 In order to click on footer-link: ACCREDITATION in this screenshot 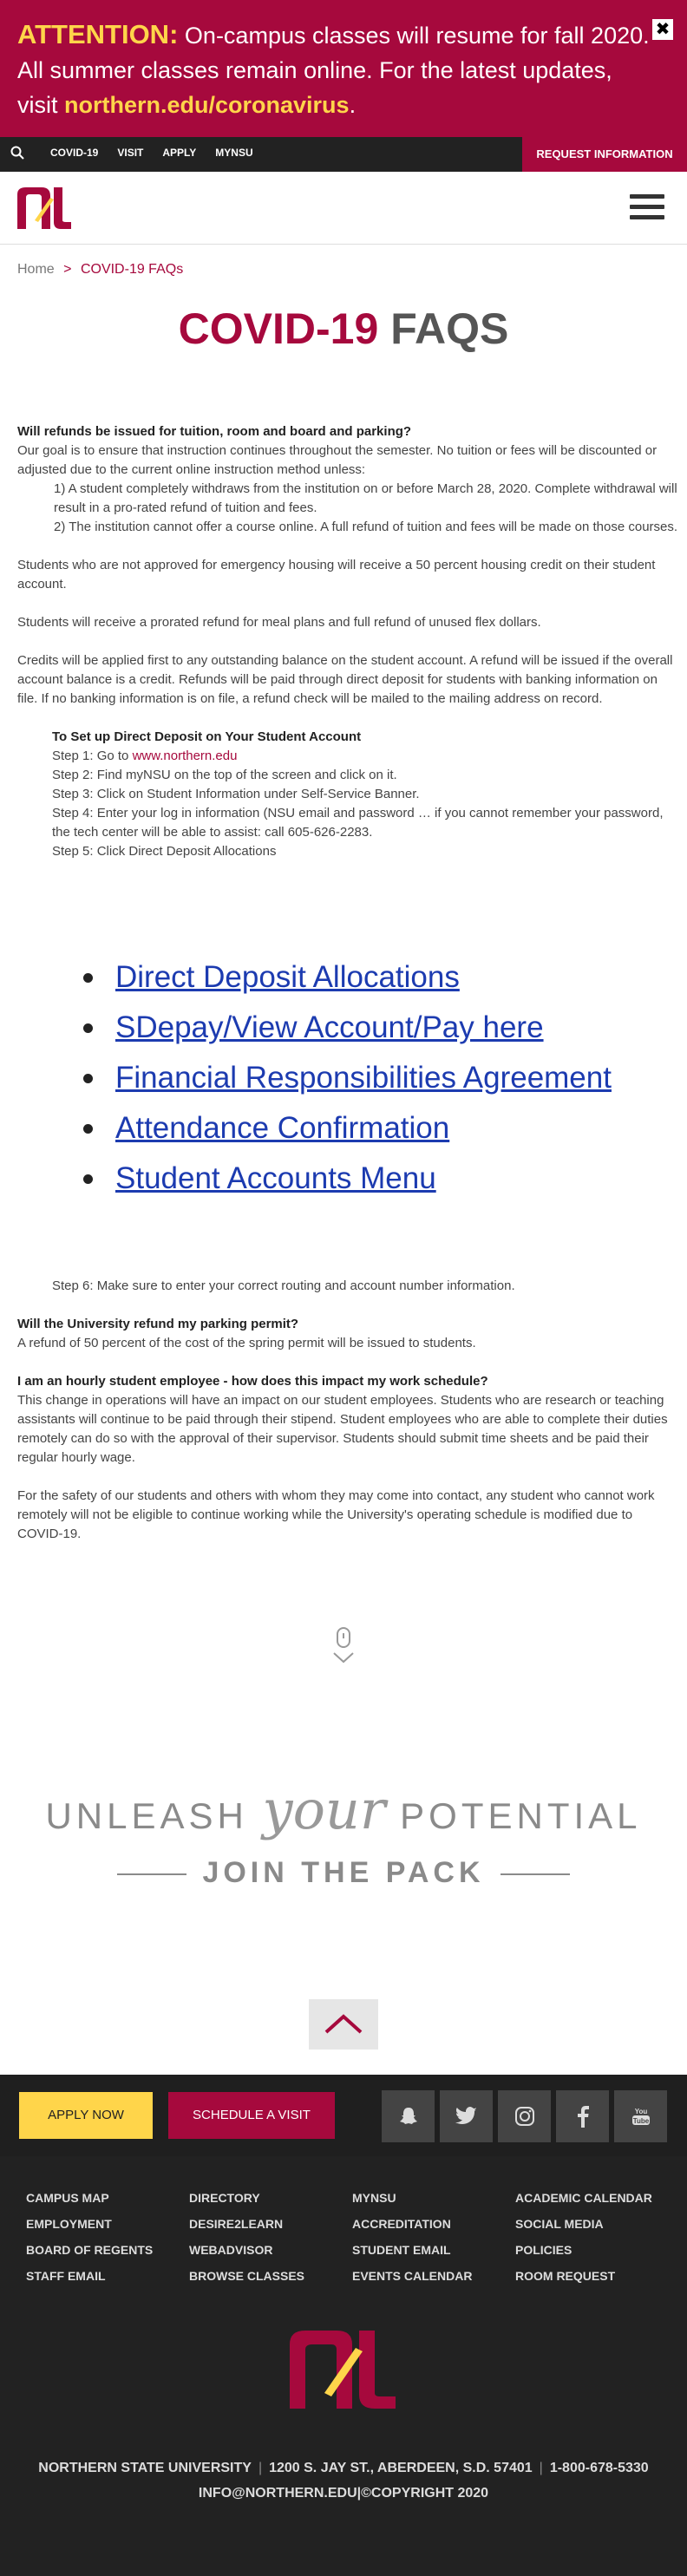, I will do `click(433, 2224)`.